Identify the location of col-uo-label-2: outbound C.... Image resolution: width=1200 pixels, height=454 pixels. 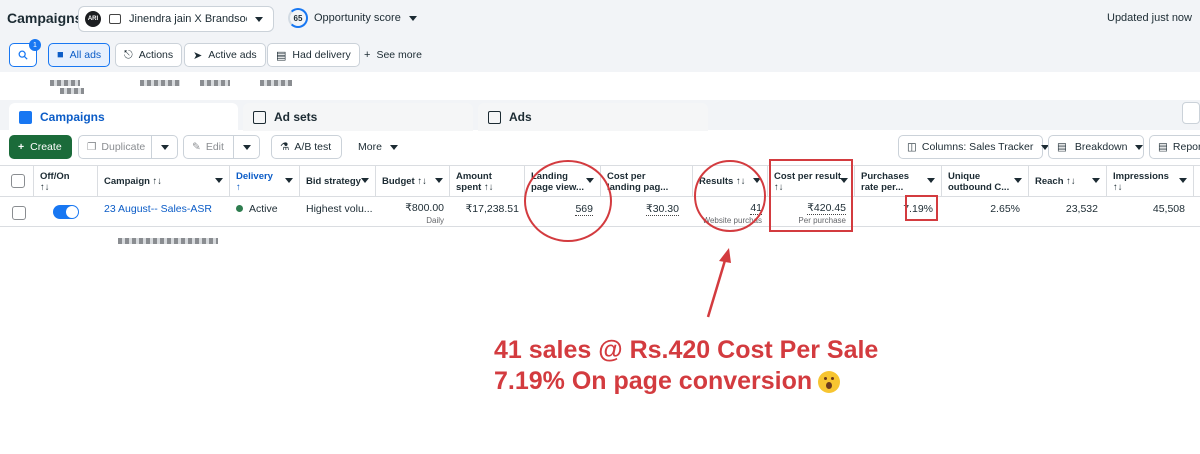
(979, 187).